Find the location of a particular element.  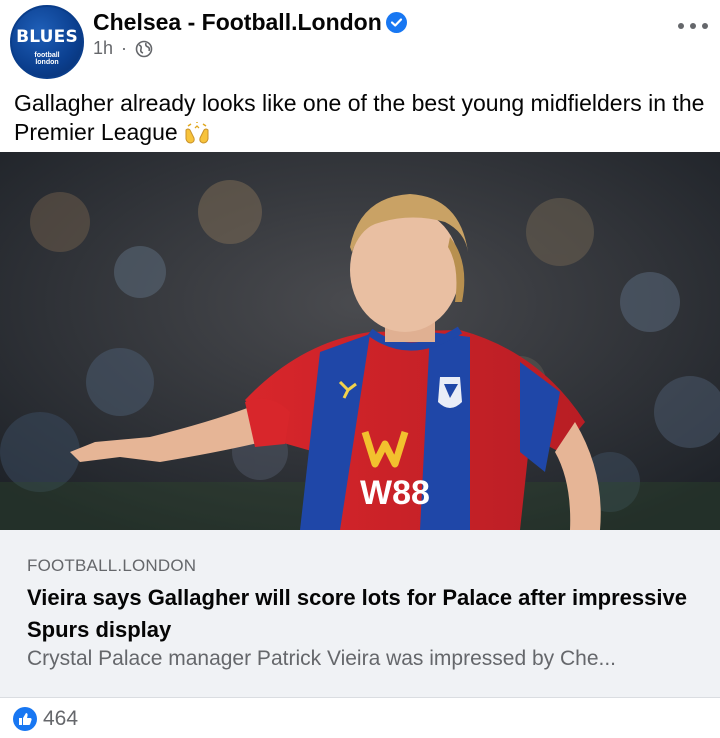

page-avatar: BLUES football london is located at coordinates (47, 42).